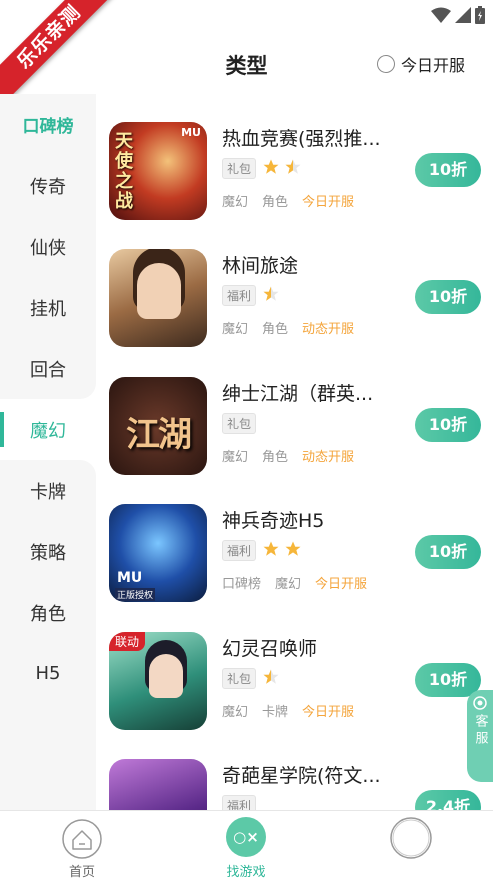  What do you see at coordinates (273, 521) in the screenshot?
I see `game-name: 神兵奇迹H5` at bounding box center [273, 521].